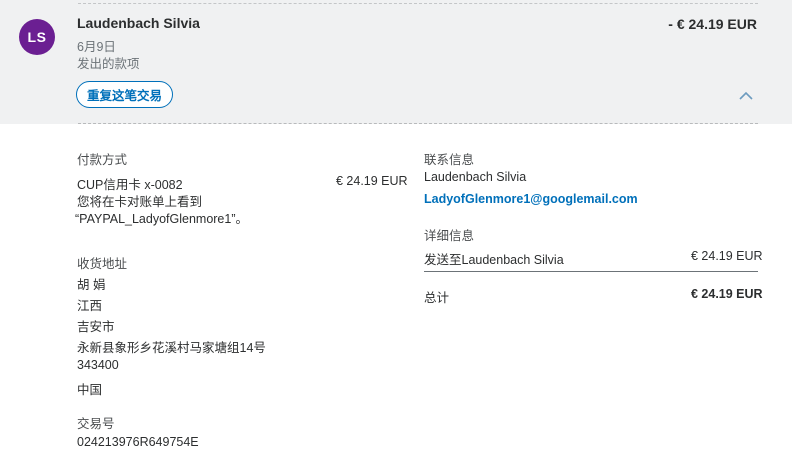 This screenshot has height=467, width=792. What do you see at coordinates (125, 94) in the screenshot?
I see `repeat-transaction-button: 重复这笔交易` at bounding box center [125, 94].